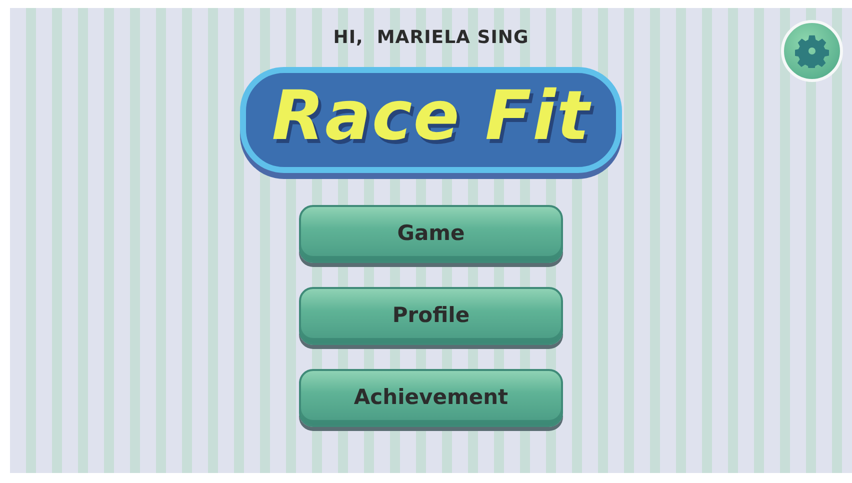  I want to click on settings-icon, so click(812, 51).